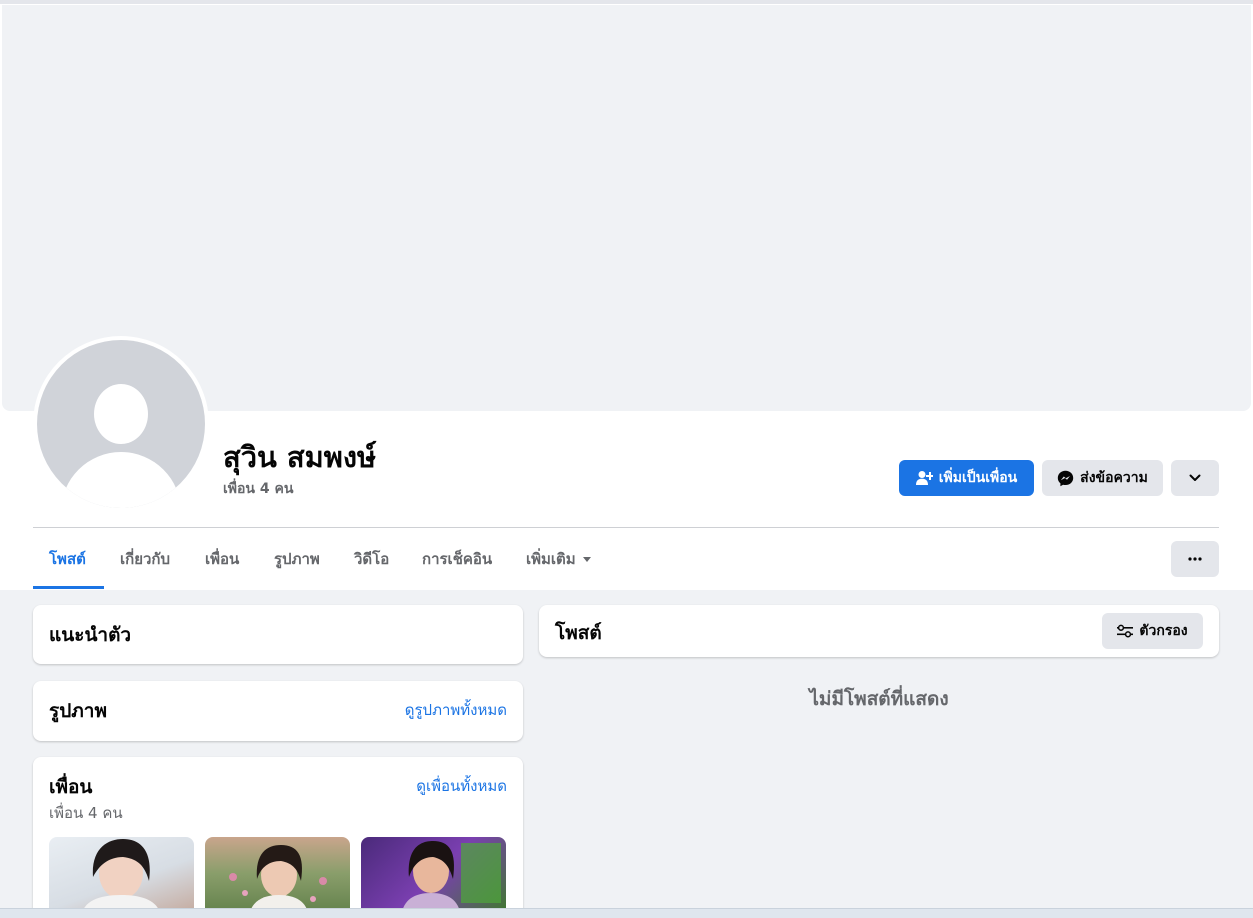  What do you see at coordinates (626, 2) in the screenshot?
I see `browser-top-edge` at bounding box center [626, 2].